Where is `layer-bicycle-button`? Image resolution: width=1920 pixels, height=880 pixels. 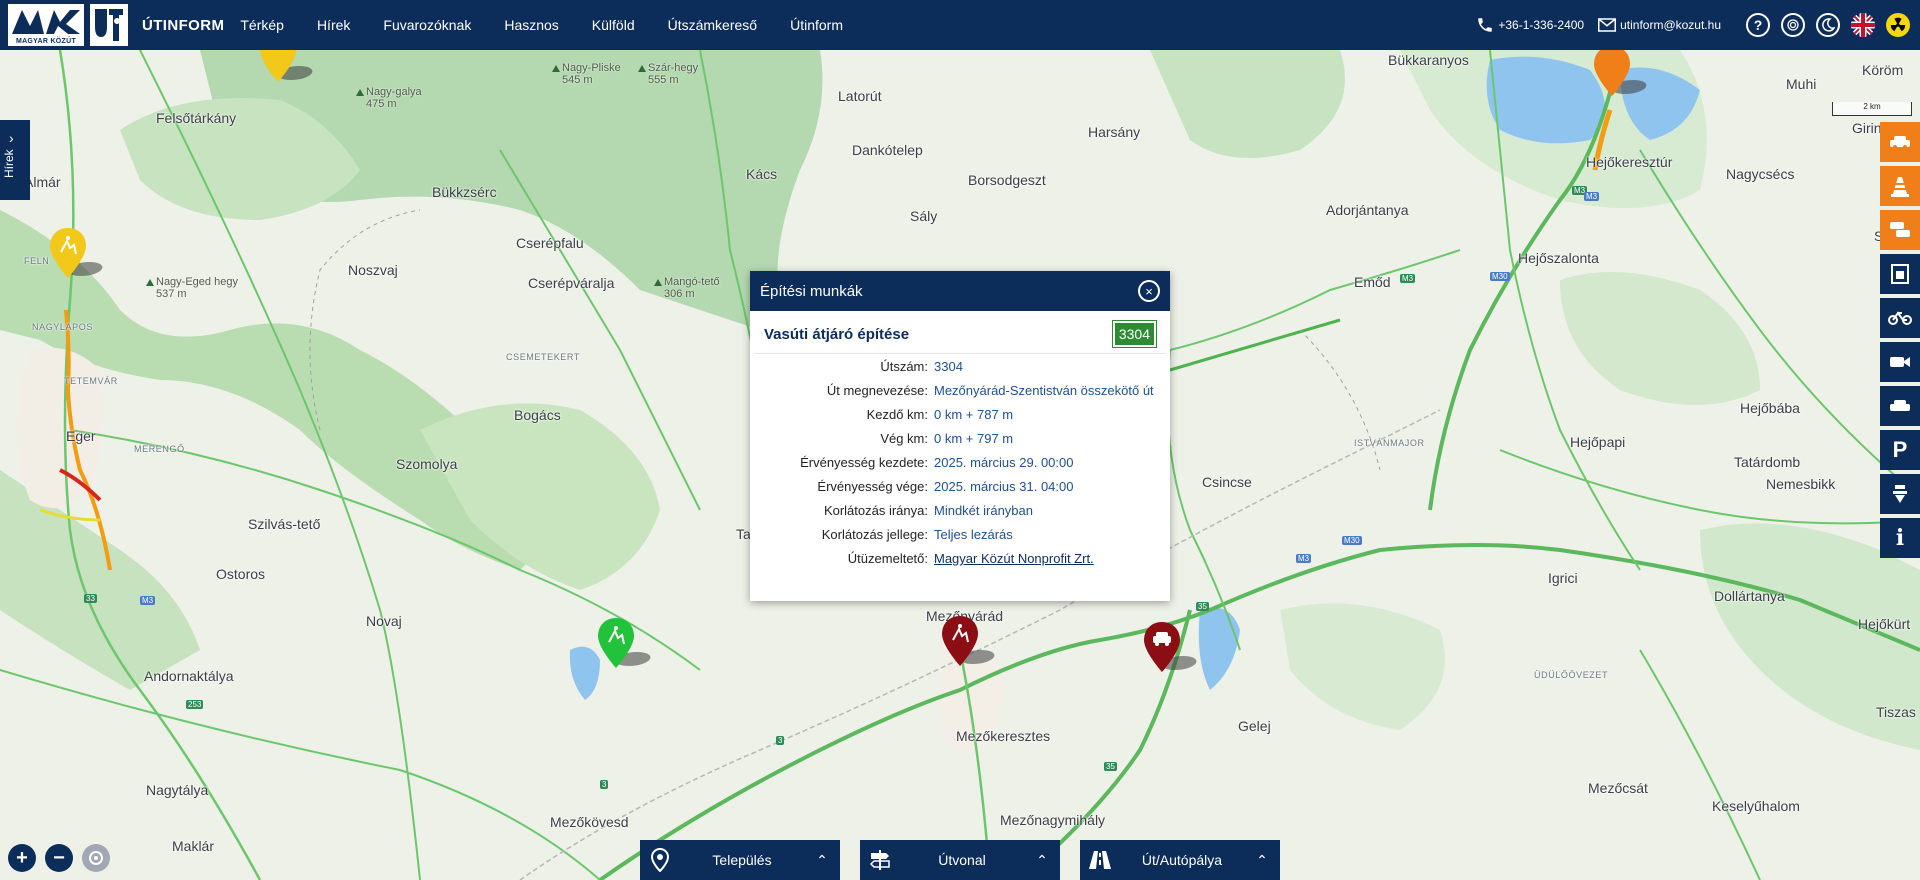
layer-bicycle-button is located at coordinates (1900, 318).